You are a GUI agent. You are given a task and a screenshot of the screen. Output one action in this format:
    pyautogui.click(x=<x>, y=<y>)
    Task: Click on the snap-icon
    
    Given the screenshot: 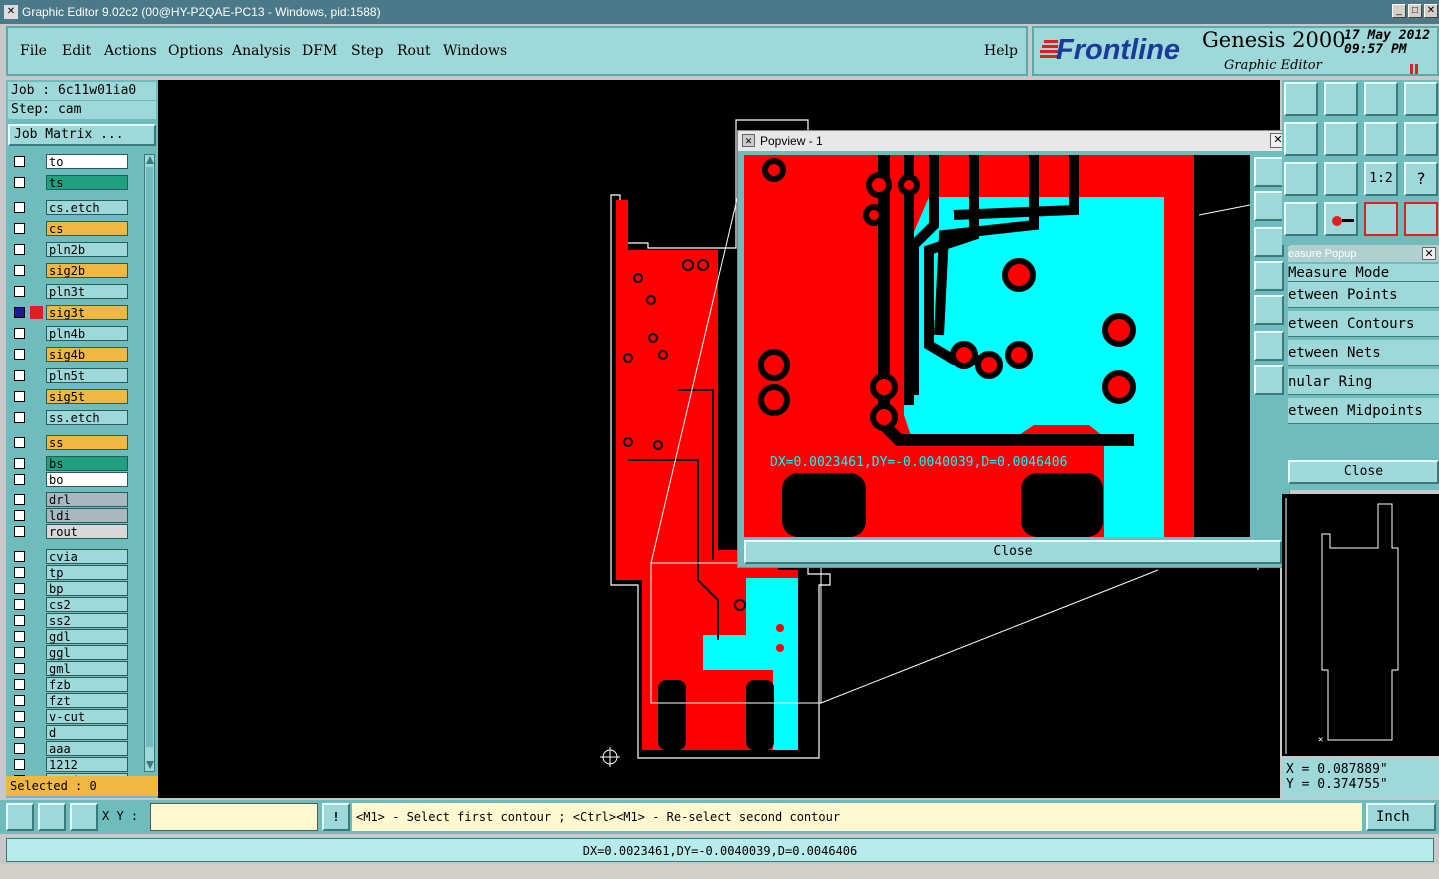 What is the action you would take?
    pyautogui.click(x=20, y=817)
    